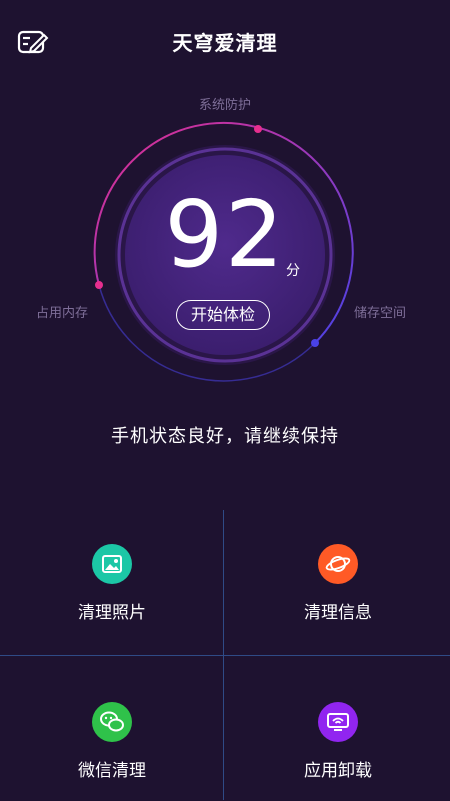  Describe the element at coordinates (112, 564) in the screenshot. I see `photo-icon` at that location.